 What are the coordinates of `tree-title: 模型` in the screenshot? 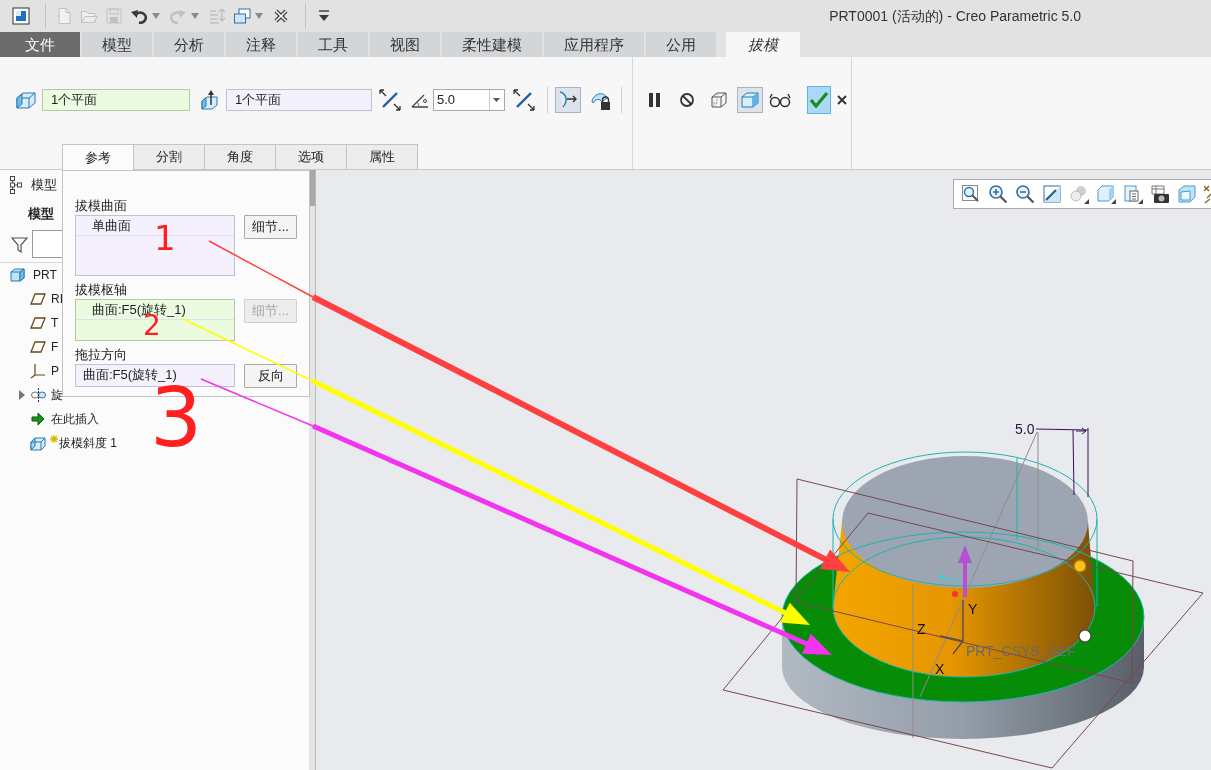 It's located at (41, 214).